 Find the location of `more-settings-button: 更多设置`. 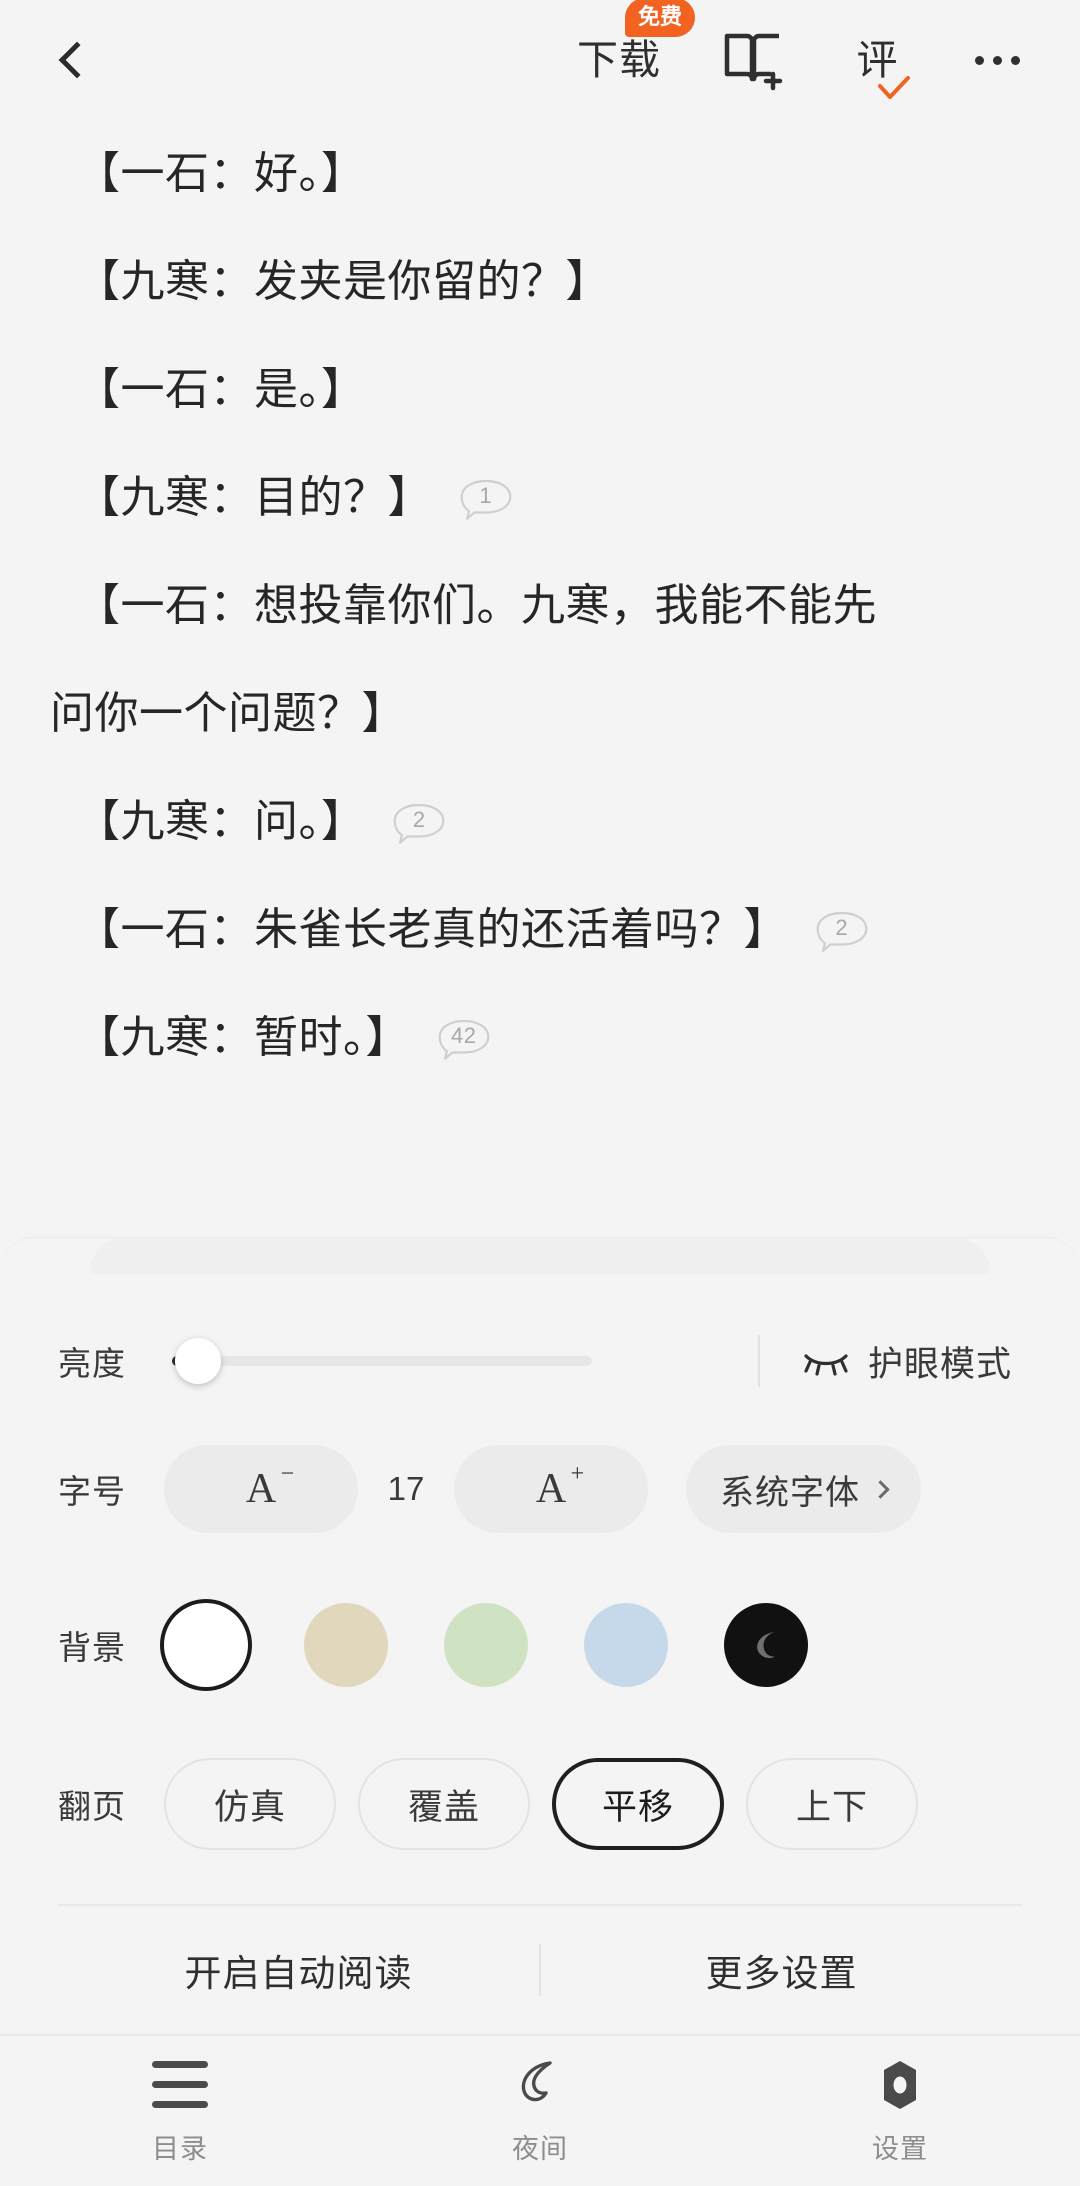

more-settings-button: 更多设置 is located at coordinates (781, 1970).